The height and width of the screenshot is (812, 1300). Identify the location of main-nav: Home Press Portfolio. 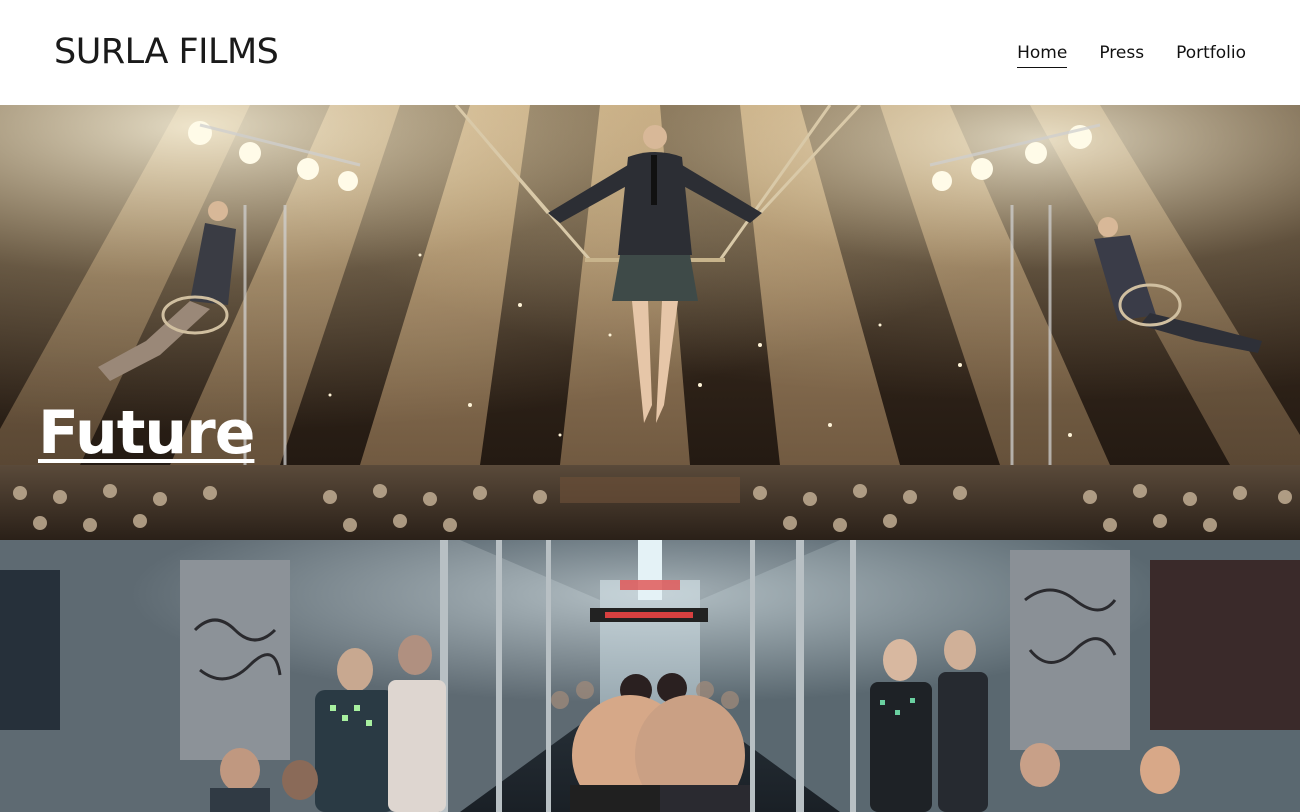
(1115, 55).